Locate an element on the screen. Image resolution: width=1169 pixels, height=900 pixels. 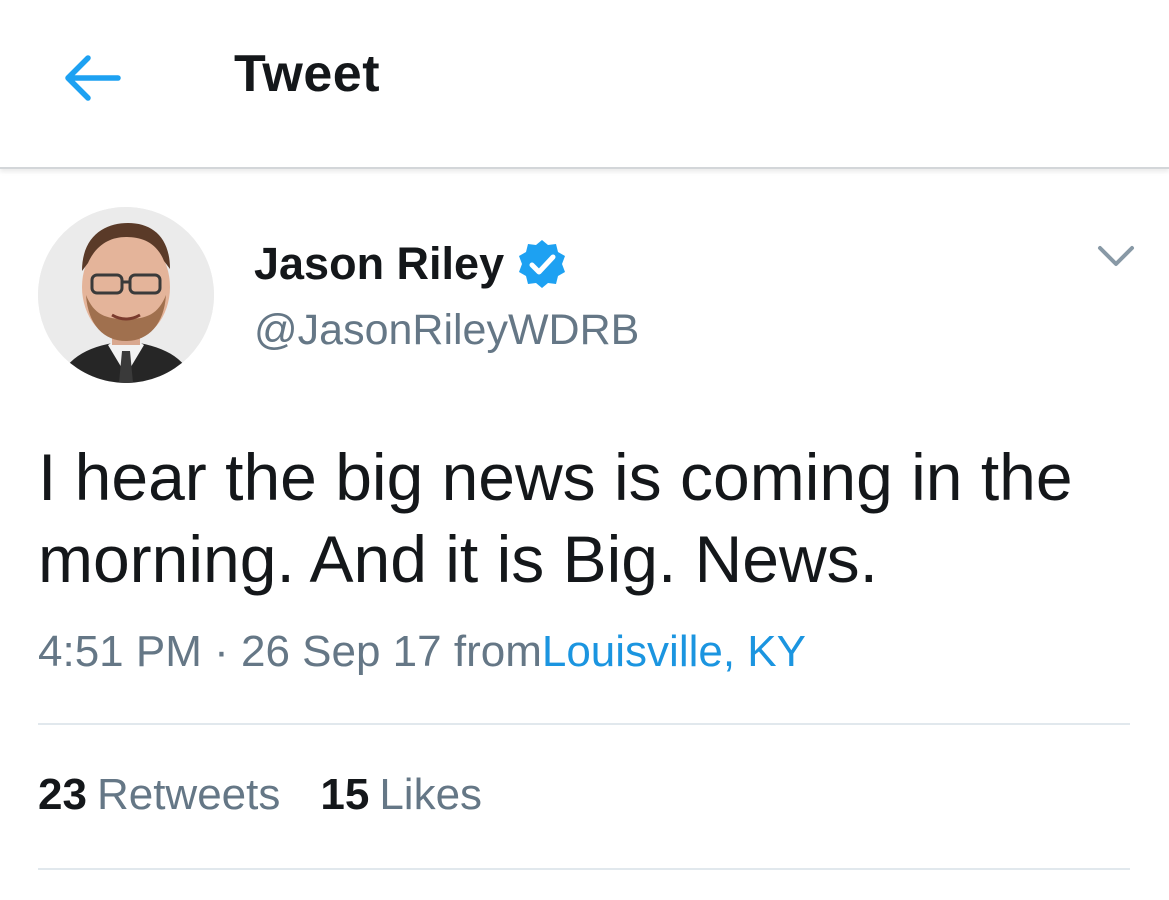
arrow-left-icon is located at coordinates (93, 78).